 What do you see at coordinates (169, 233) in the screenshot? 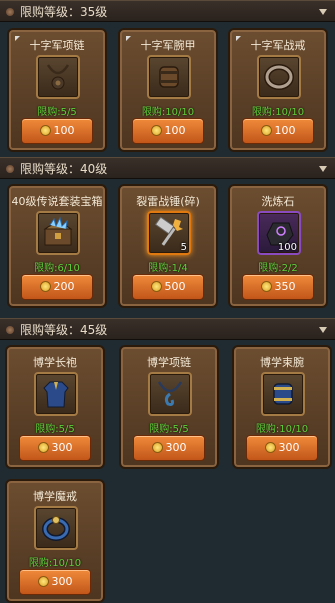
I see `hammer-fragment-icon: 5` at bounding box center [169, 233].